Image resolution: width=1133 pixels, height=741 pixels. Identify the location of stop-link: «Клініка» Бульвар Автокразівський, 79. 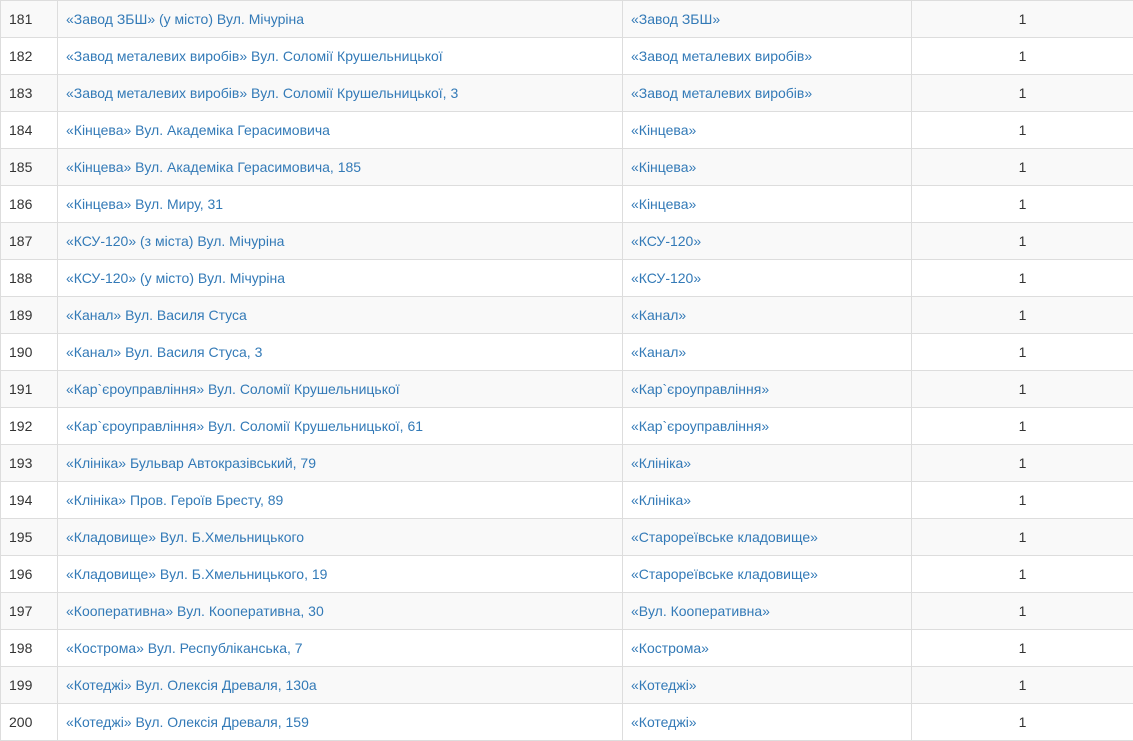
(191, 463).